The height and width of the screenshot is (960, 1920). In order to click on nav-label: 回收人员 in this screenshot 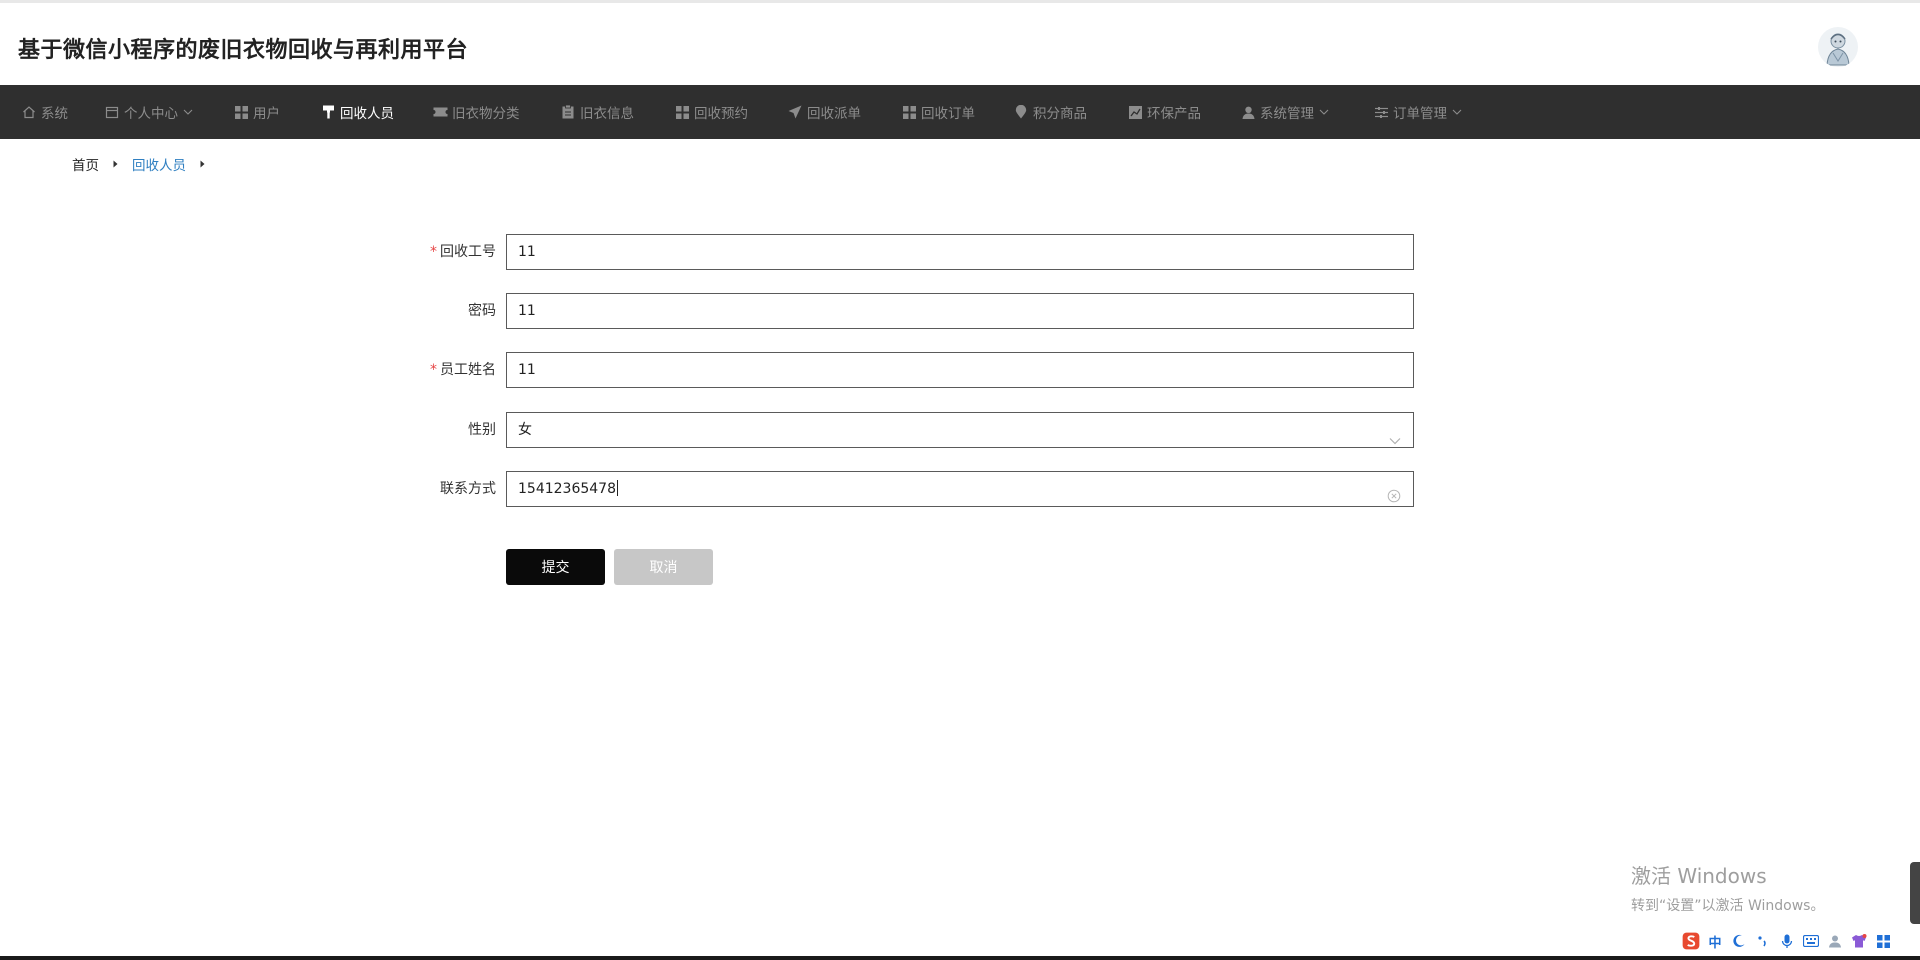, I will do `click(367, 114)`.